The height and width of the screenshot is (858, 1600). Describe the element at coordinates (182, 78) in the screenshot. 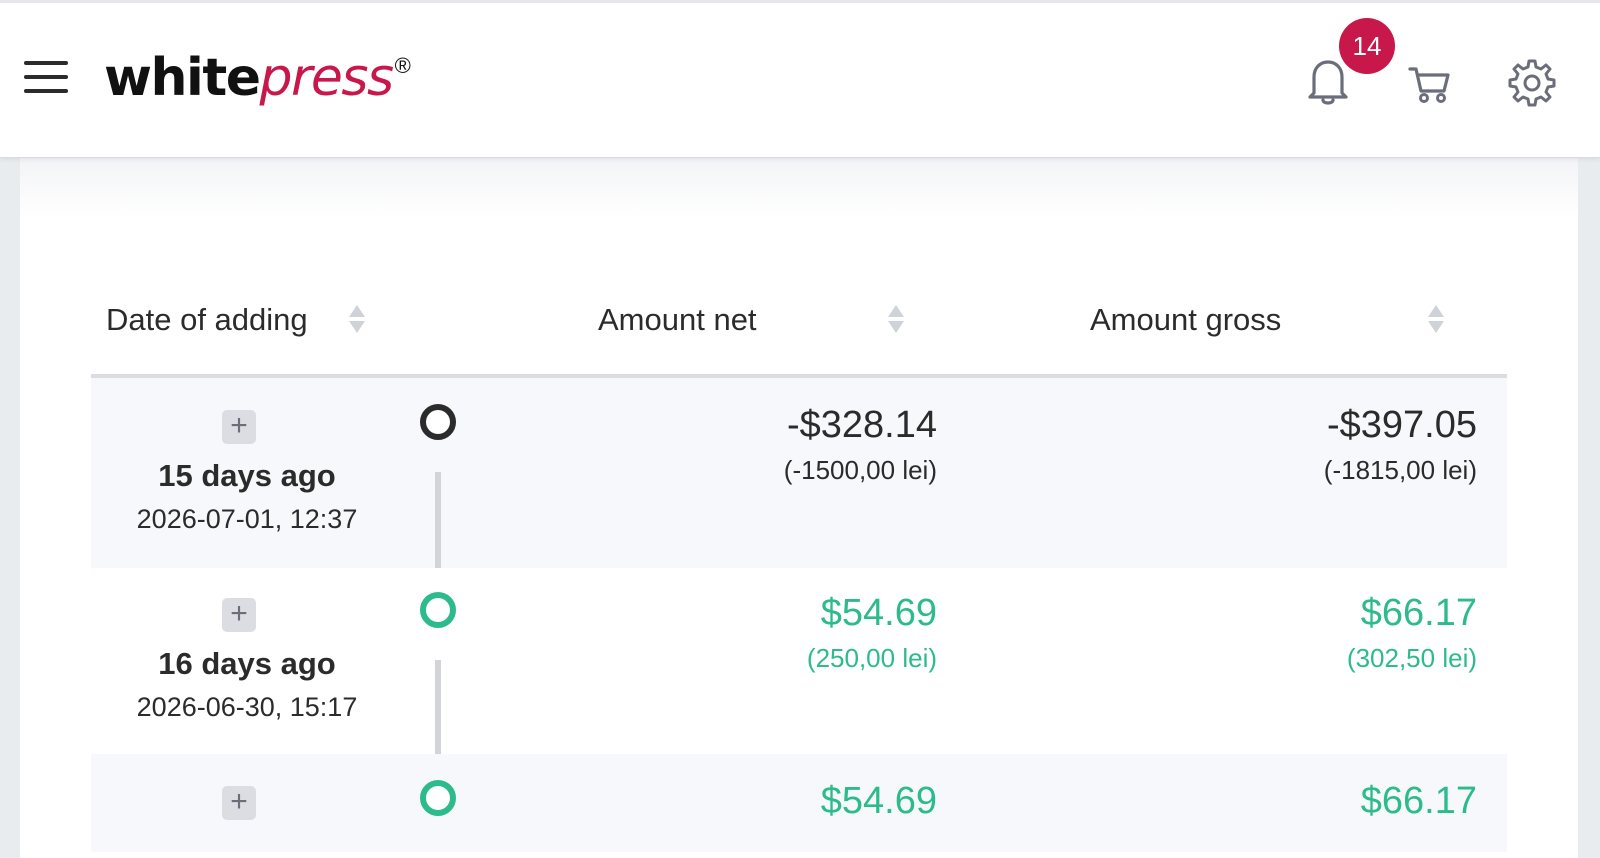

I see `logo-text-white: white` at that location.